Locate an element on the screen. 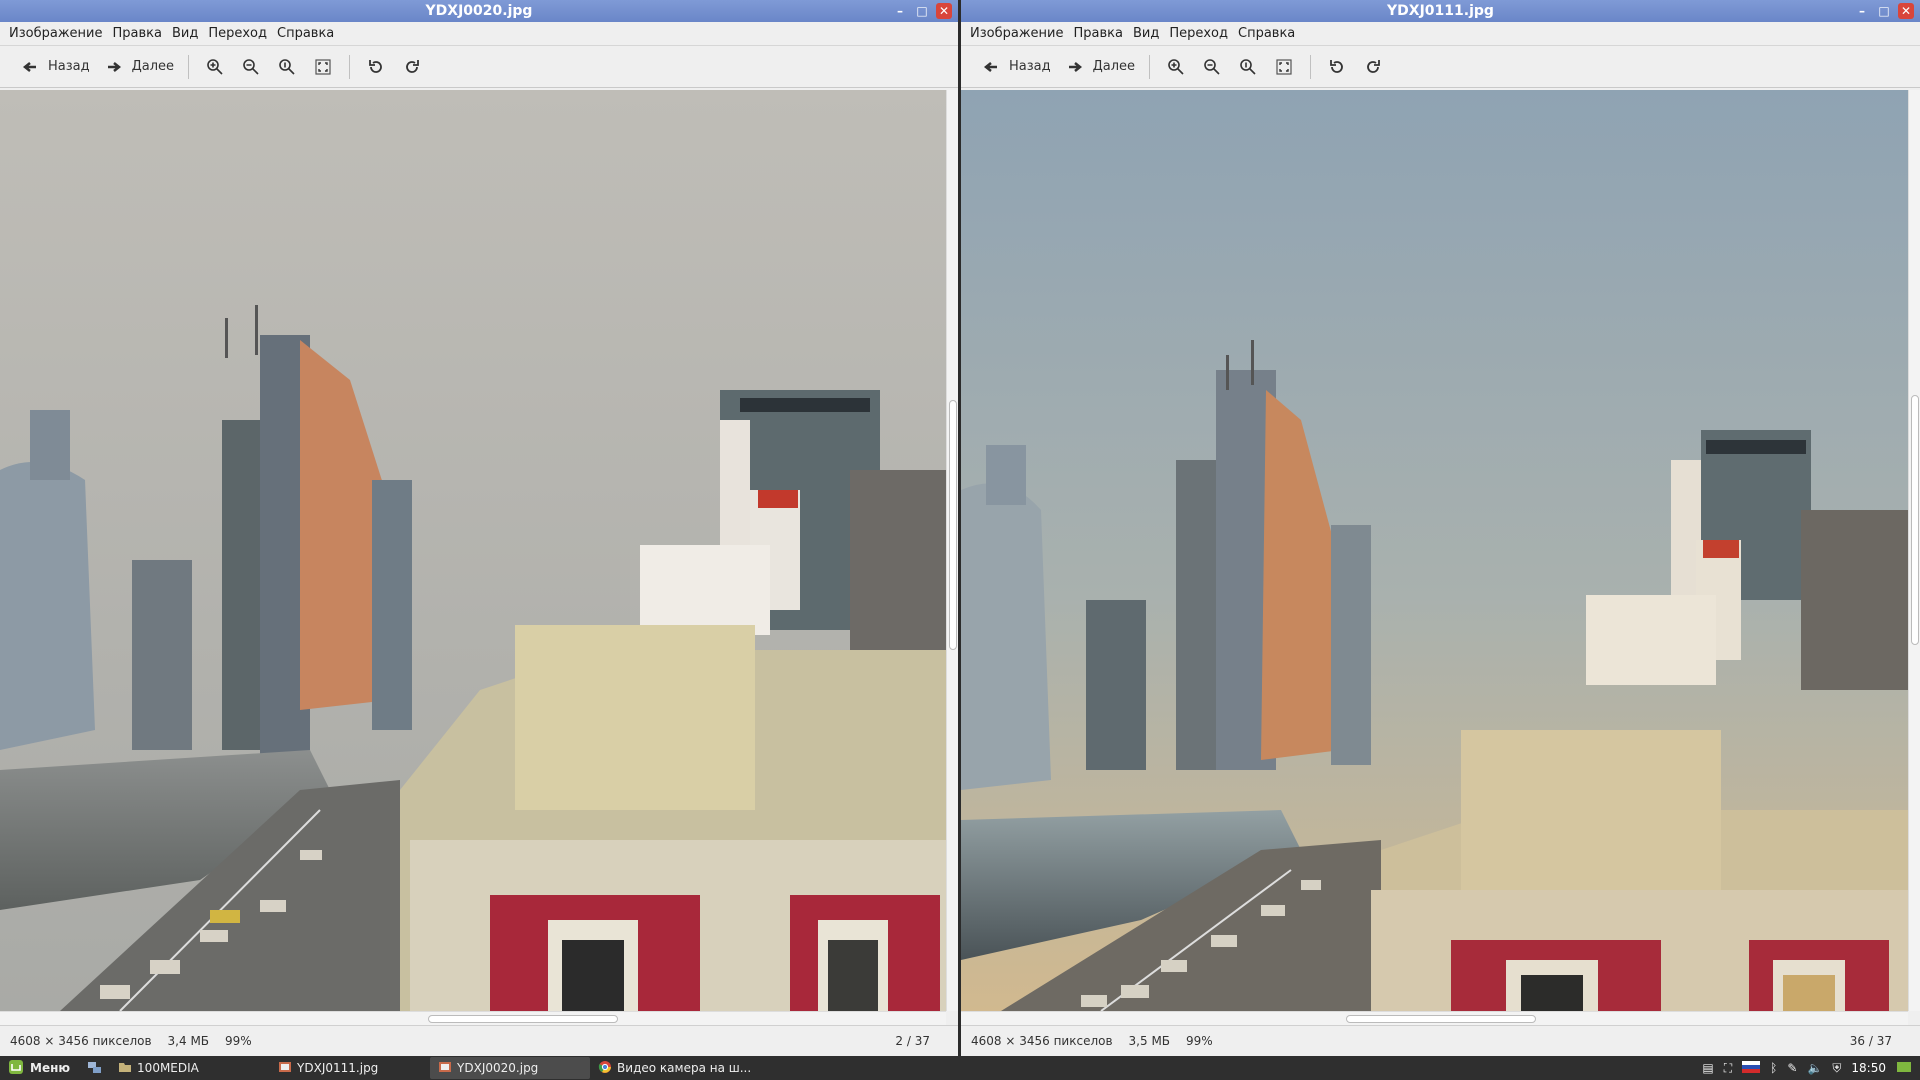 This screenshot has width=1920, height=1080. file-size: 3,4 МБ is located at coordinates (188, 1041).